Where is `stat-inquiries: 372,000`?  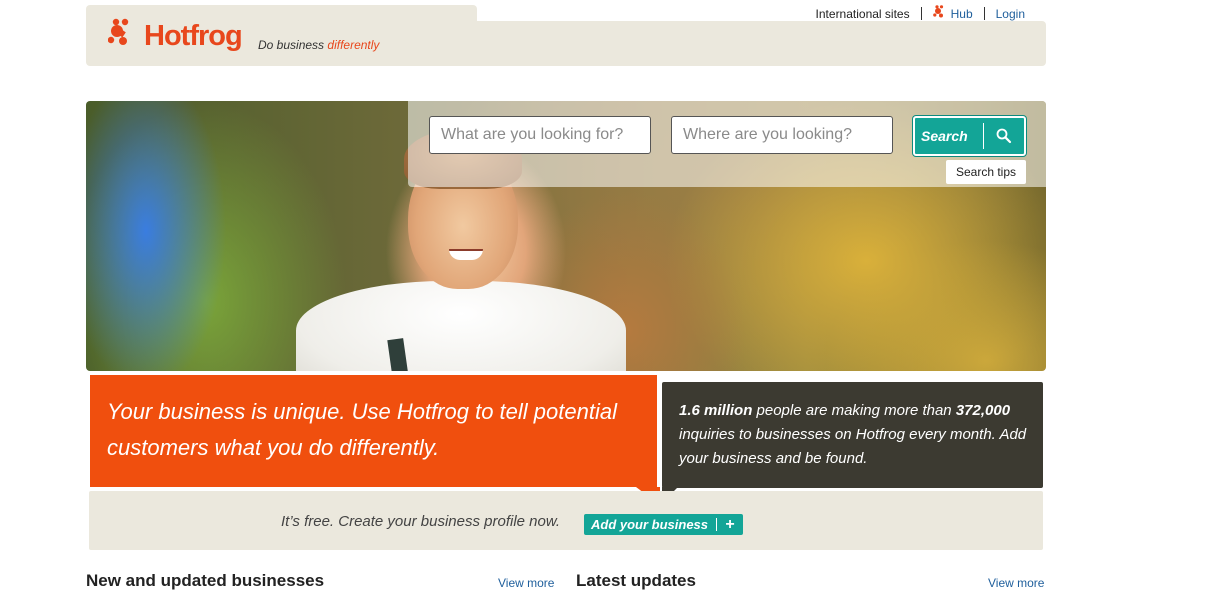
stat-inquiries: 372,000 is located at coordinates (983, 410).